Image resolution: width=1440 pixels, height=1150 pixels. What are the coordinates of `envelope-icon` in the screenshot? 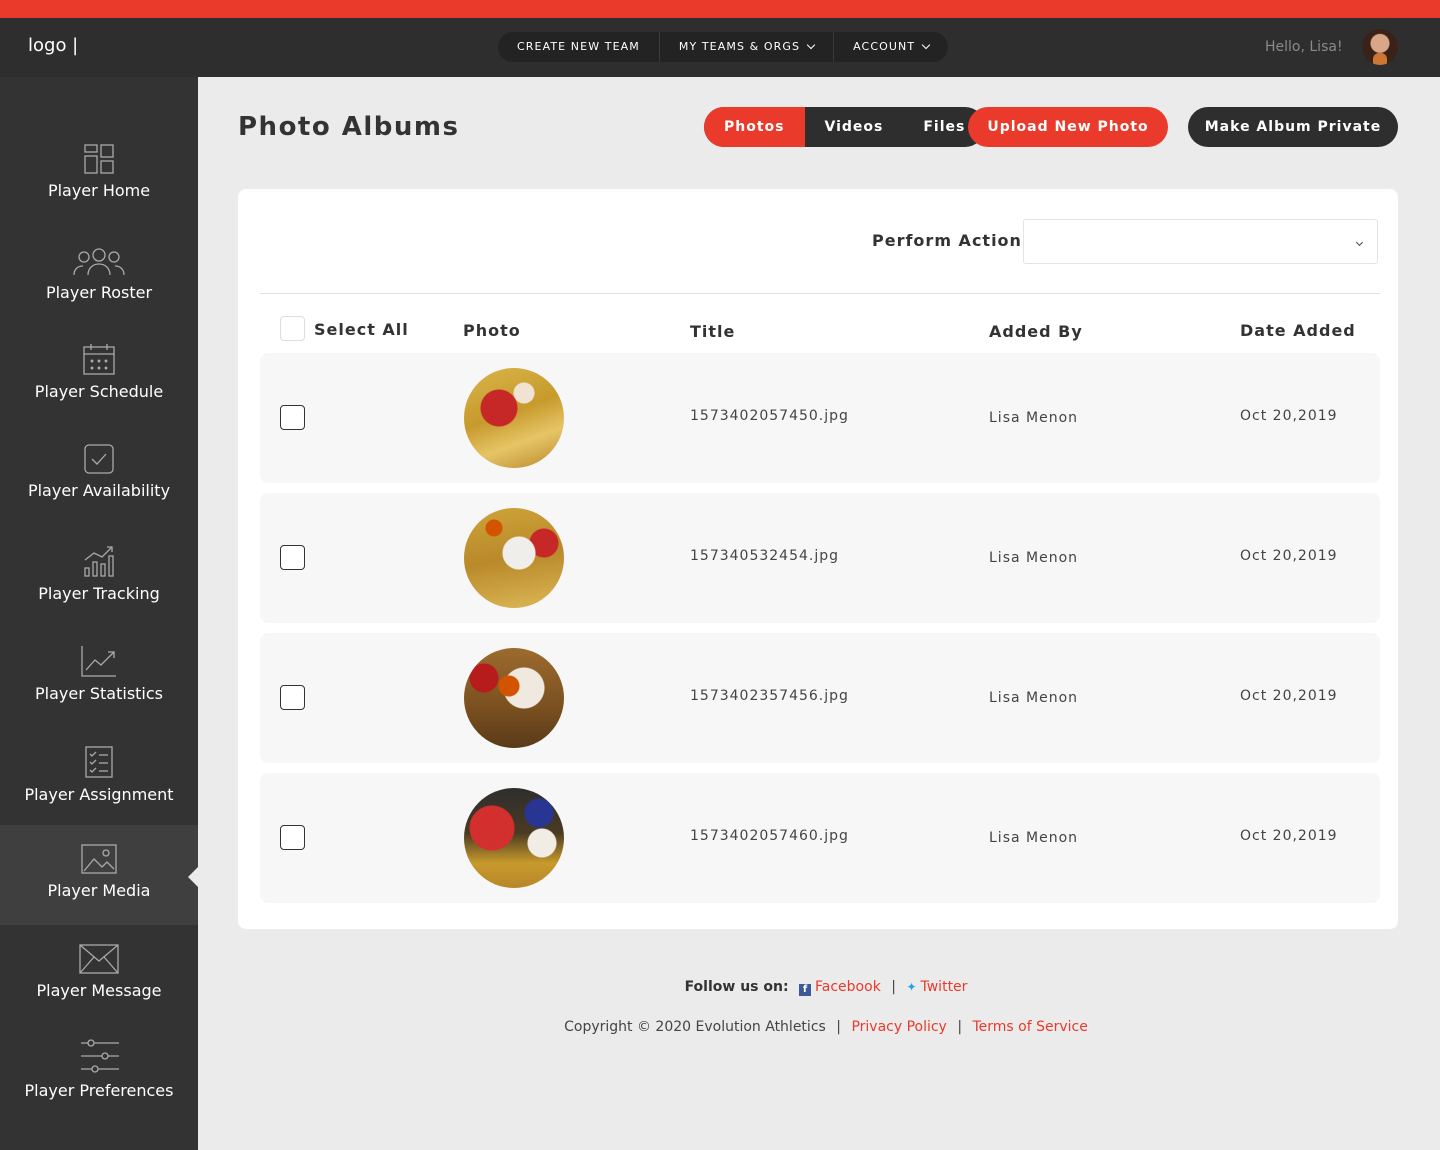 It's located at (99, 959).